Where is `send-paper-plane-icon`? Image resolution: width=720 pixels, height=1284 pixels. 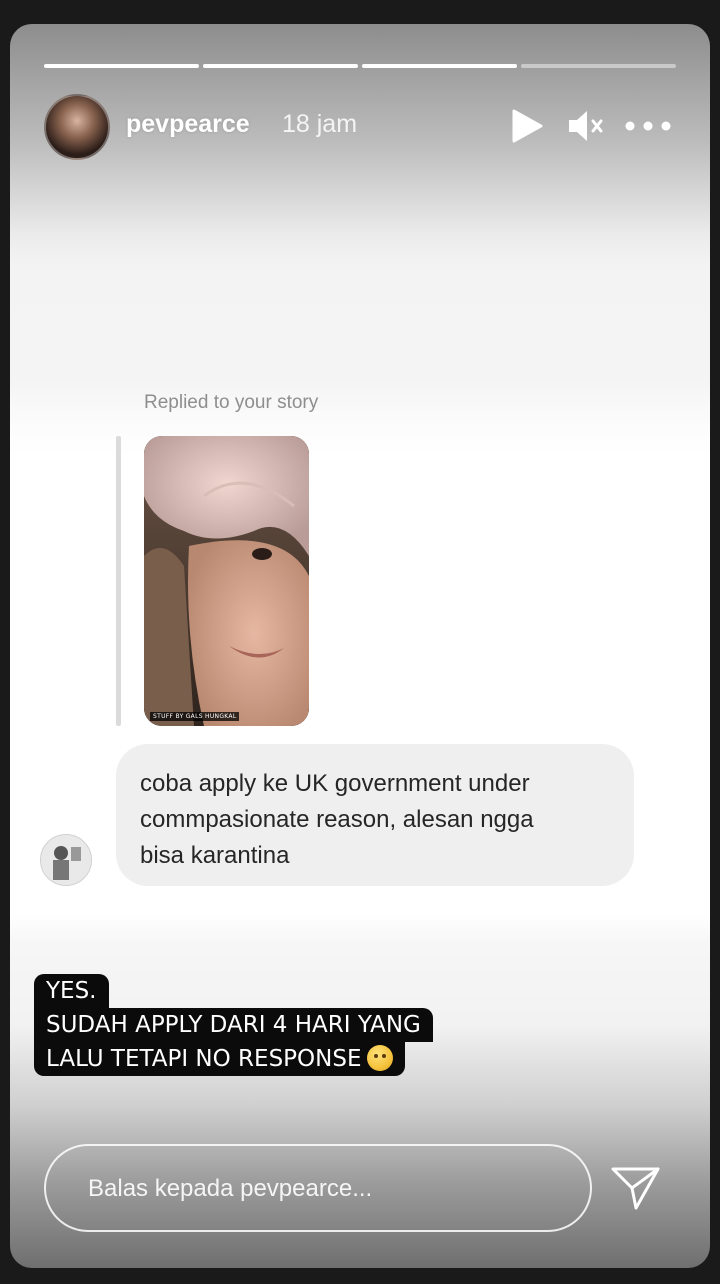
send-paper-plane-icon is located at coordinates (635, 1188).